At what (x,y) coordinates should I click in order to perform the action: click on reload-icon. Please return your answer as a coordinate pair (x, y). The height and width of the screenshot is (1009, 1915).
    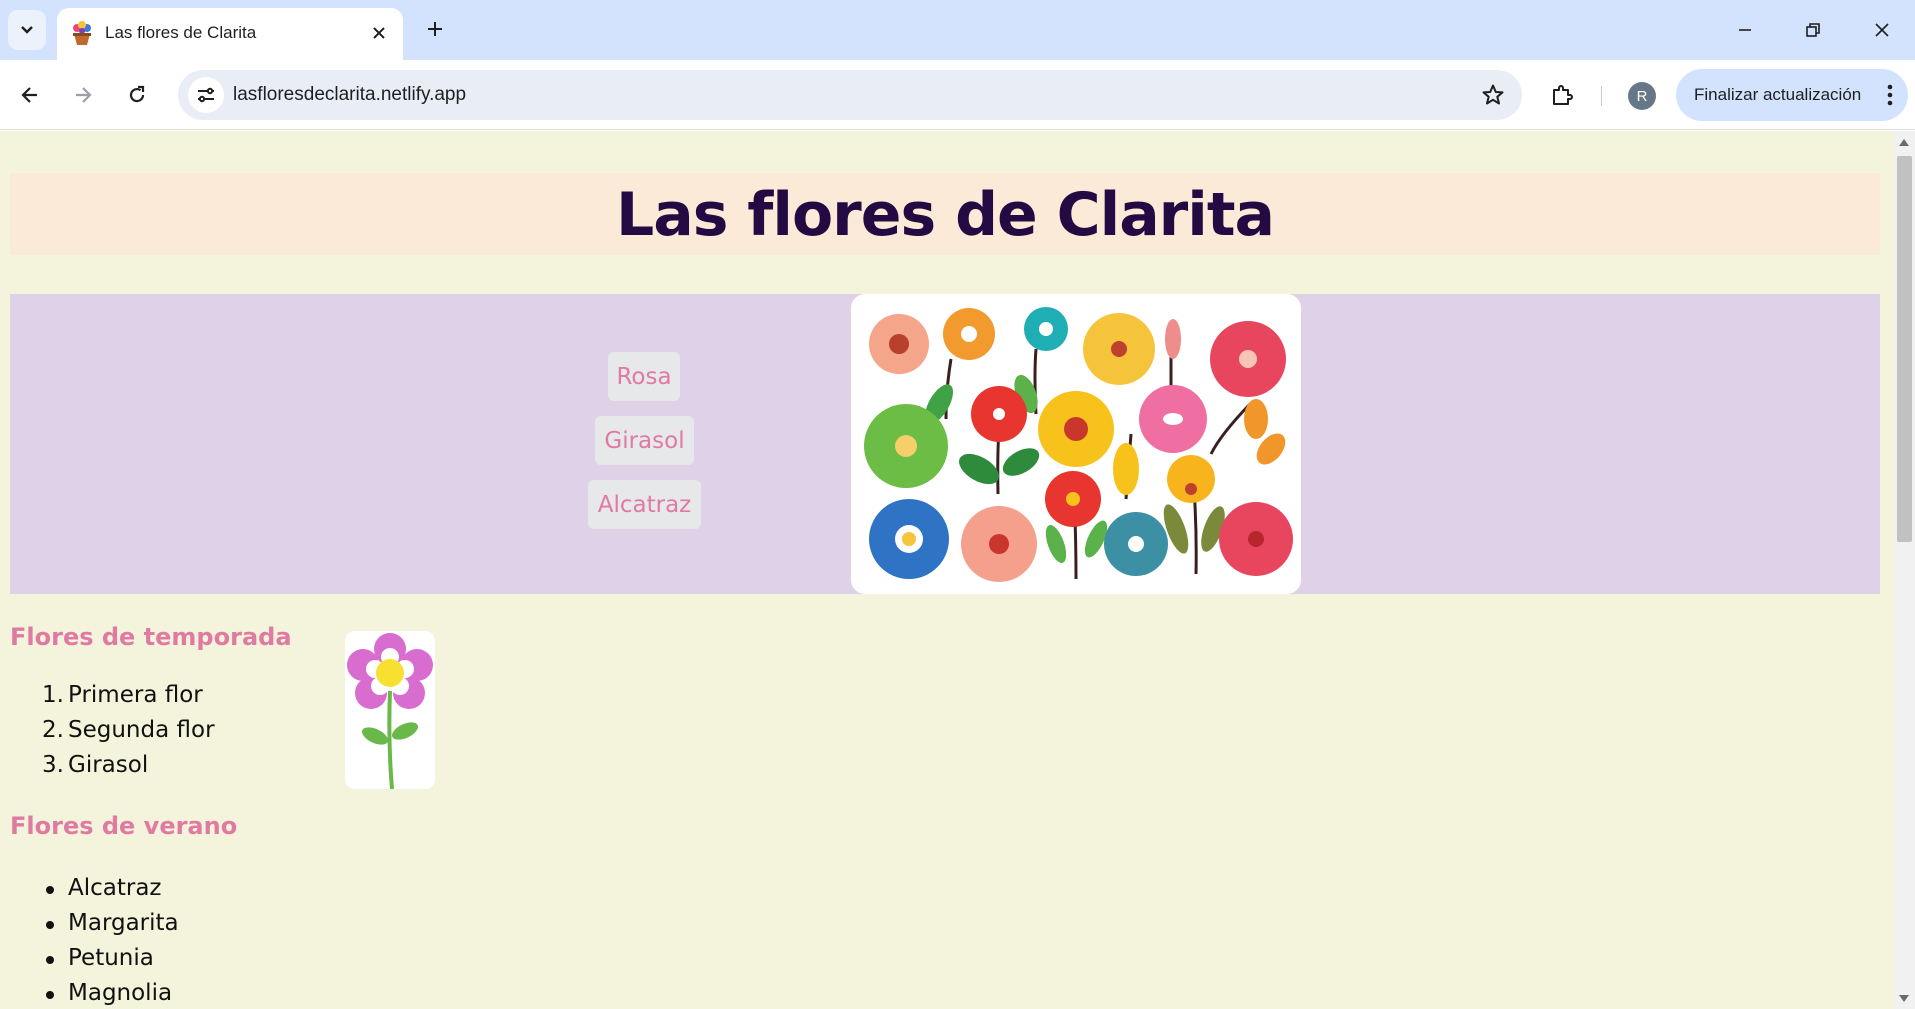
    Looking at the image, I should click on (137, 94).